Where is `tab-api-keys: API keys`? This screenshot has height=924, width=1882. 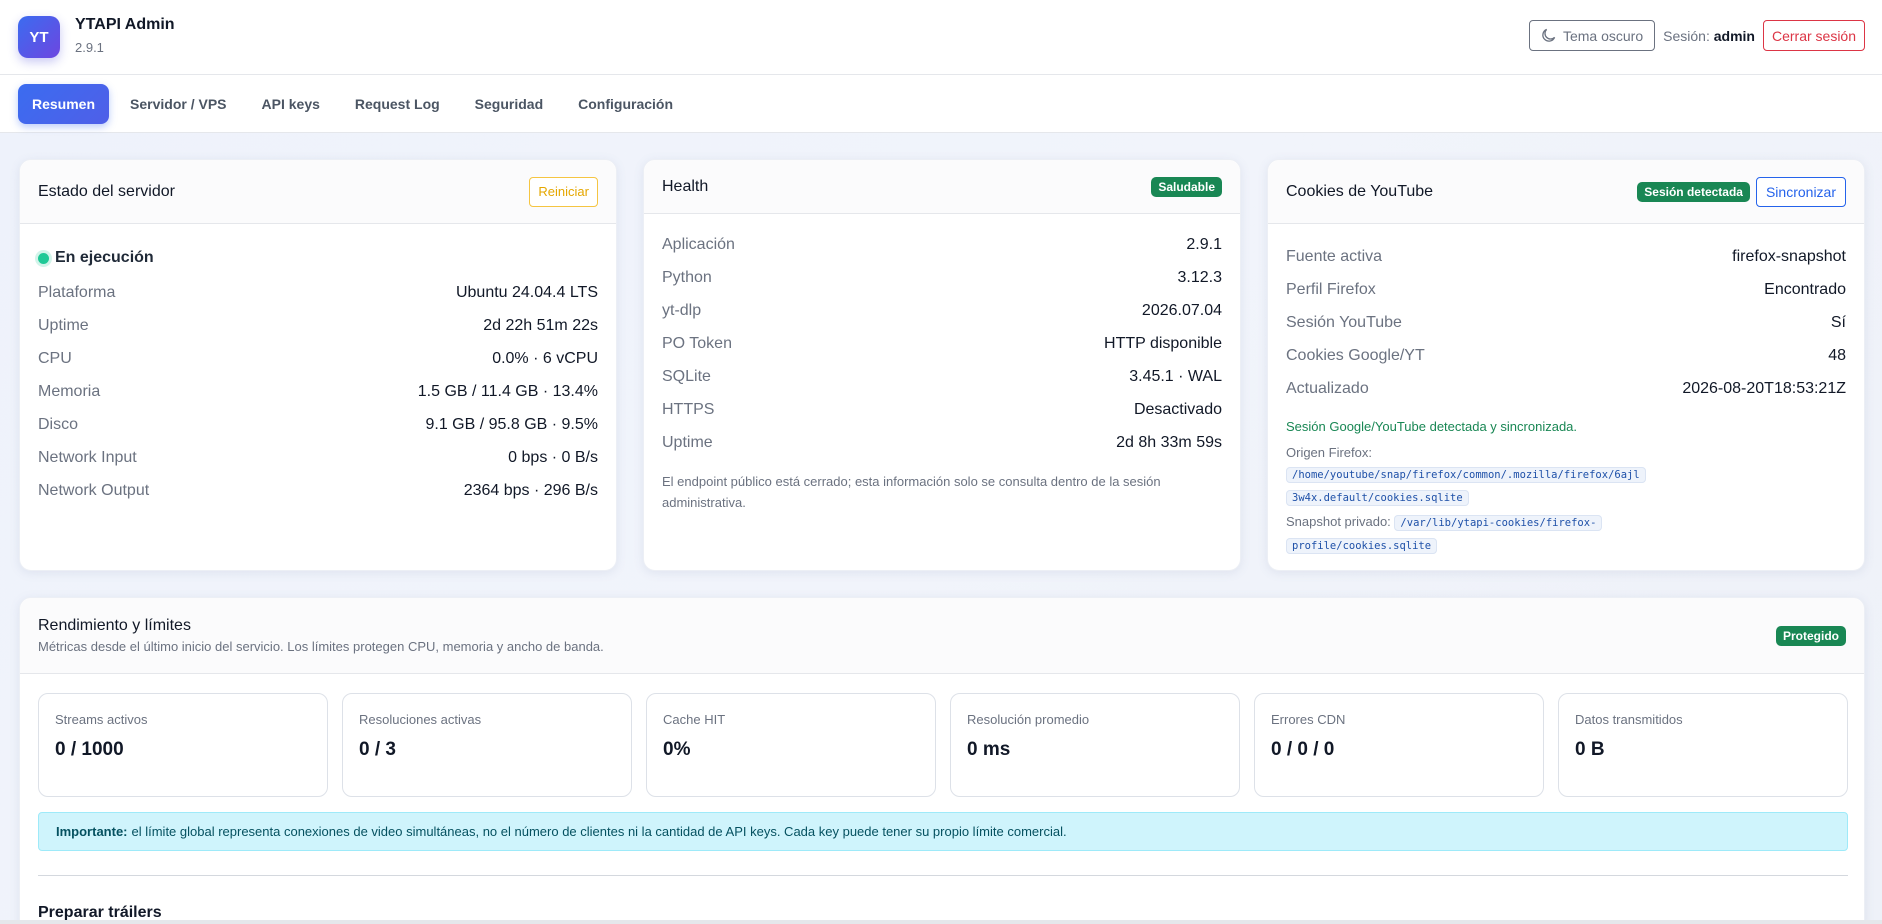
tab-api-keys: API keys is located at coordinates (291, 104).